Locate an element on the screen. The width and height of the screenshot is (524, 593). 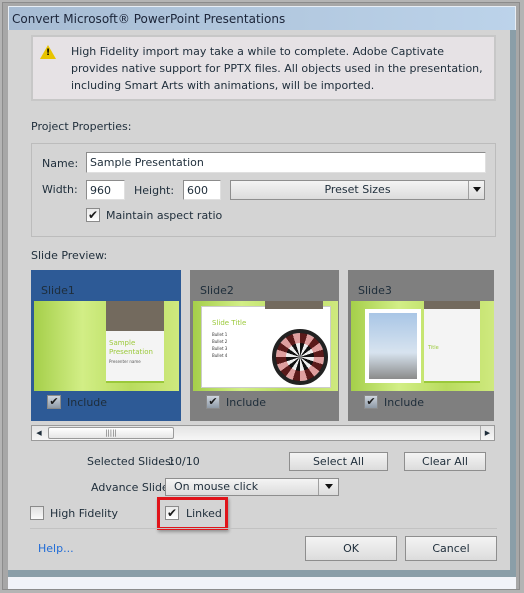
thumb-title: Title is located at coordinates (452, 346).